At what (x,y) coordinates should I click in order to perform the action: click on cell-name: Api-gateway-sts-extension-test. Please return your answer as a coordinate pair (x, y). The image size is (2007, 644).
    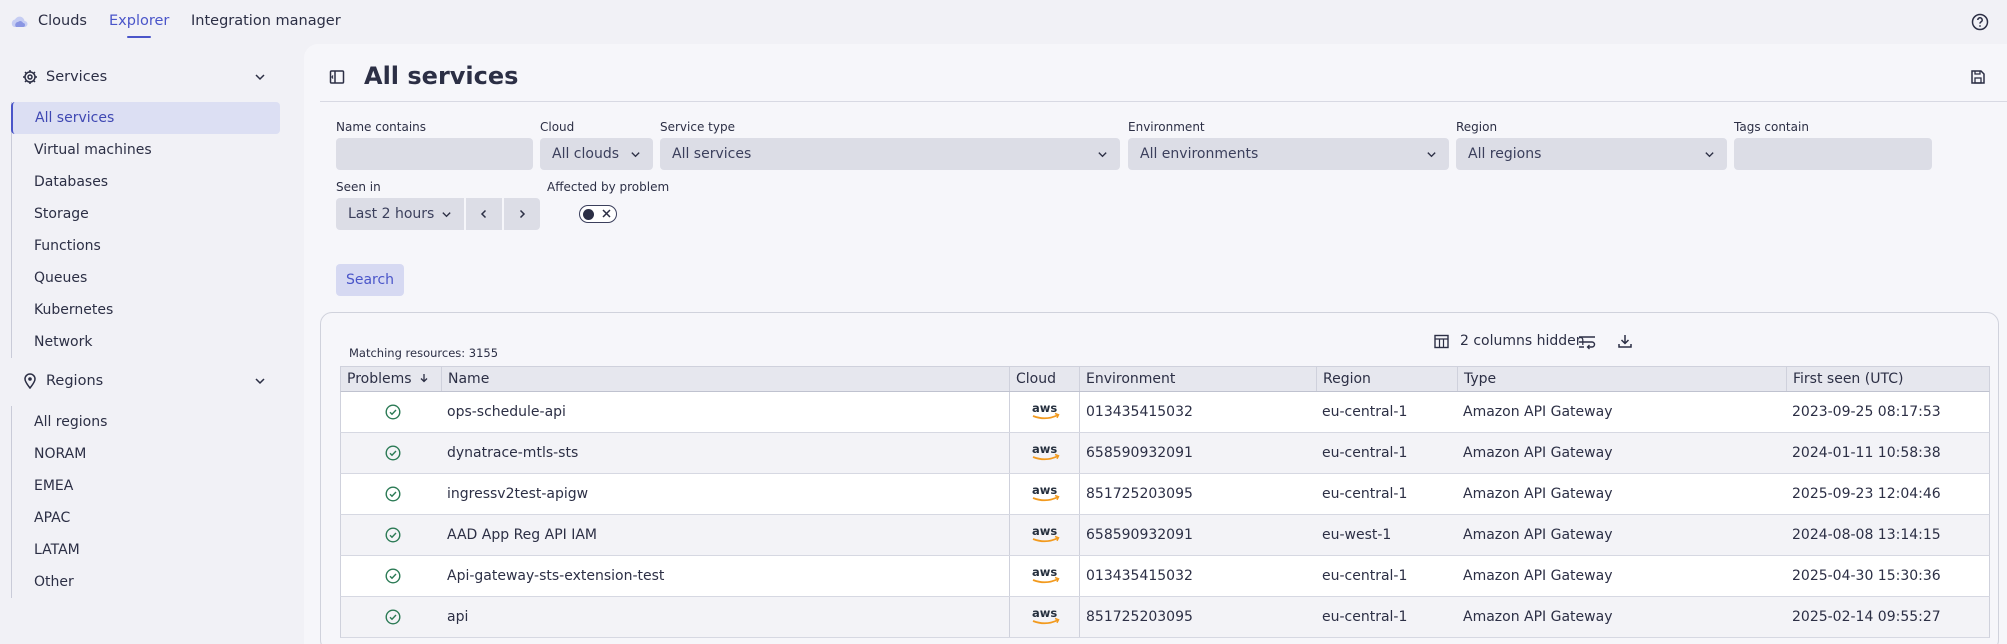
    Looking at the image, I should click on (556, 576).